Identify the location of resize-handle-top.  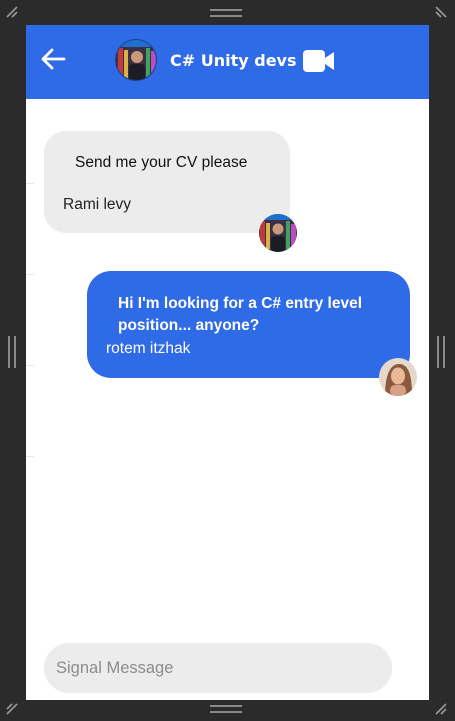
(226, 13).